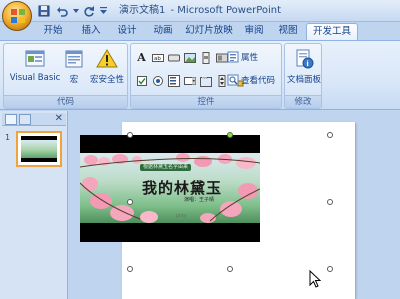  I want to click on mouse-pointer-icon, so click(315, 279).